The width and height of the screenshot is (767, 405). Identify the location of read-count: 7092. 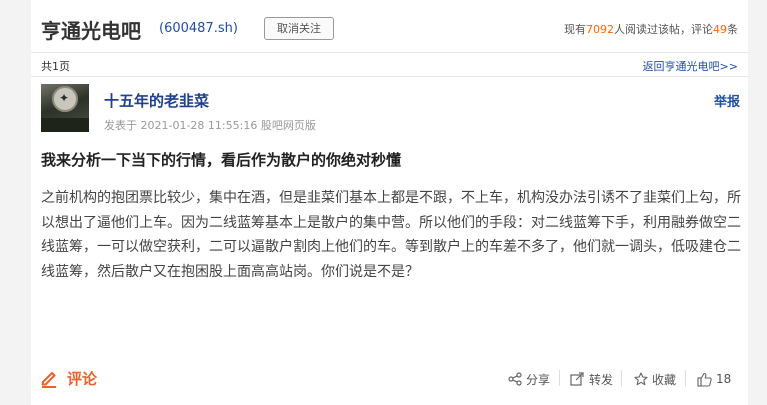
(600, 29).